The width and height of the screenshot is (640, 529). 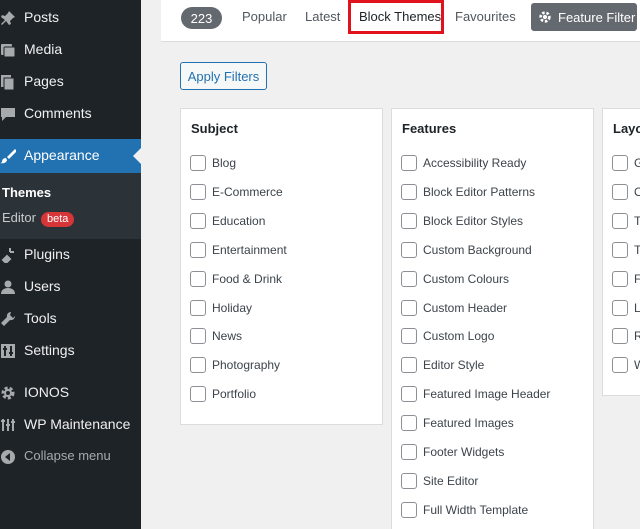 What do you see at coordinates (70, 18) in the screenshot?
I see `menu-posts: Posts` at bounding box center [70, 18].